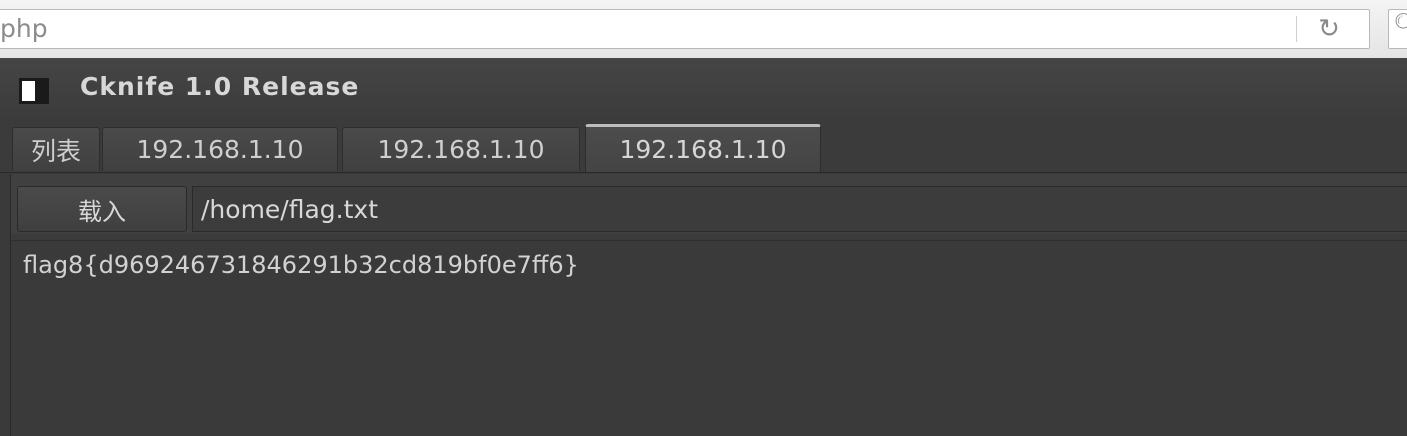  I want to click on address-divider, so click(1296, 29).